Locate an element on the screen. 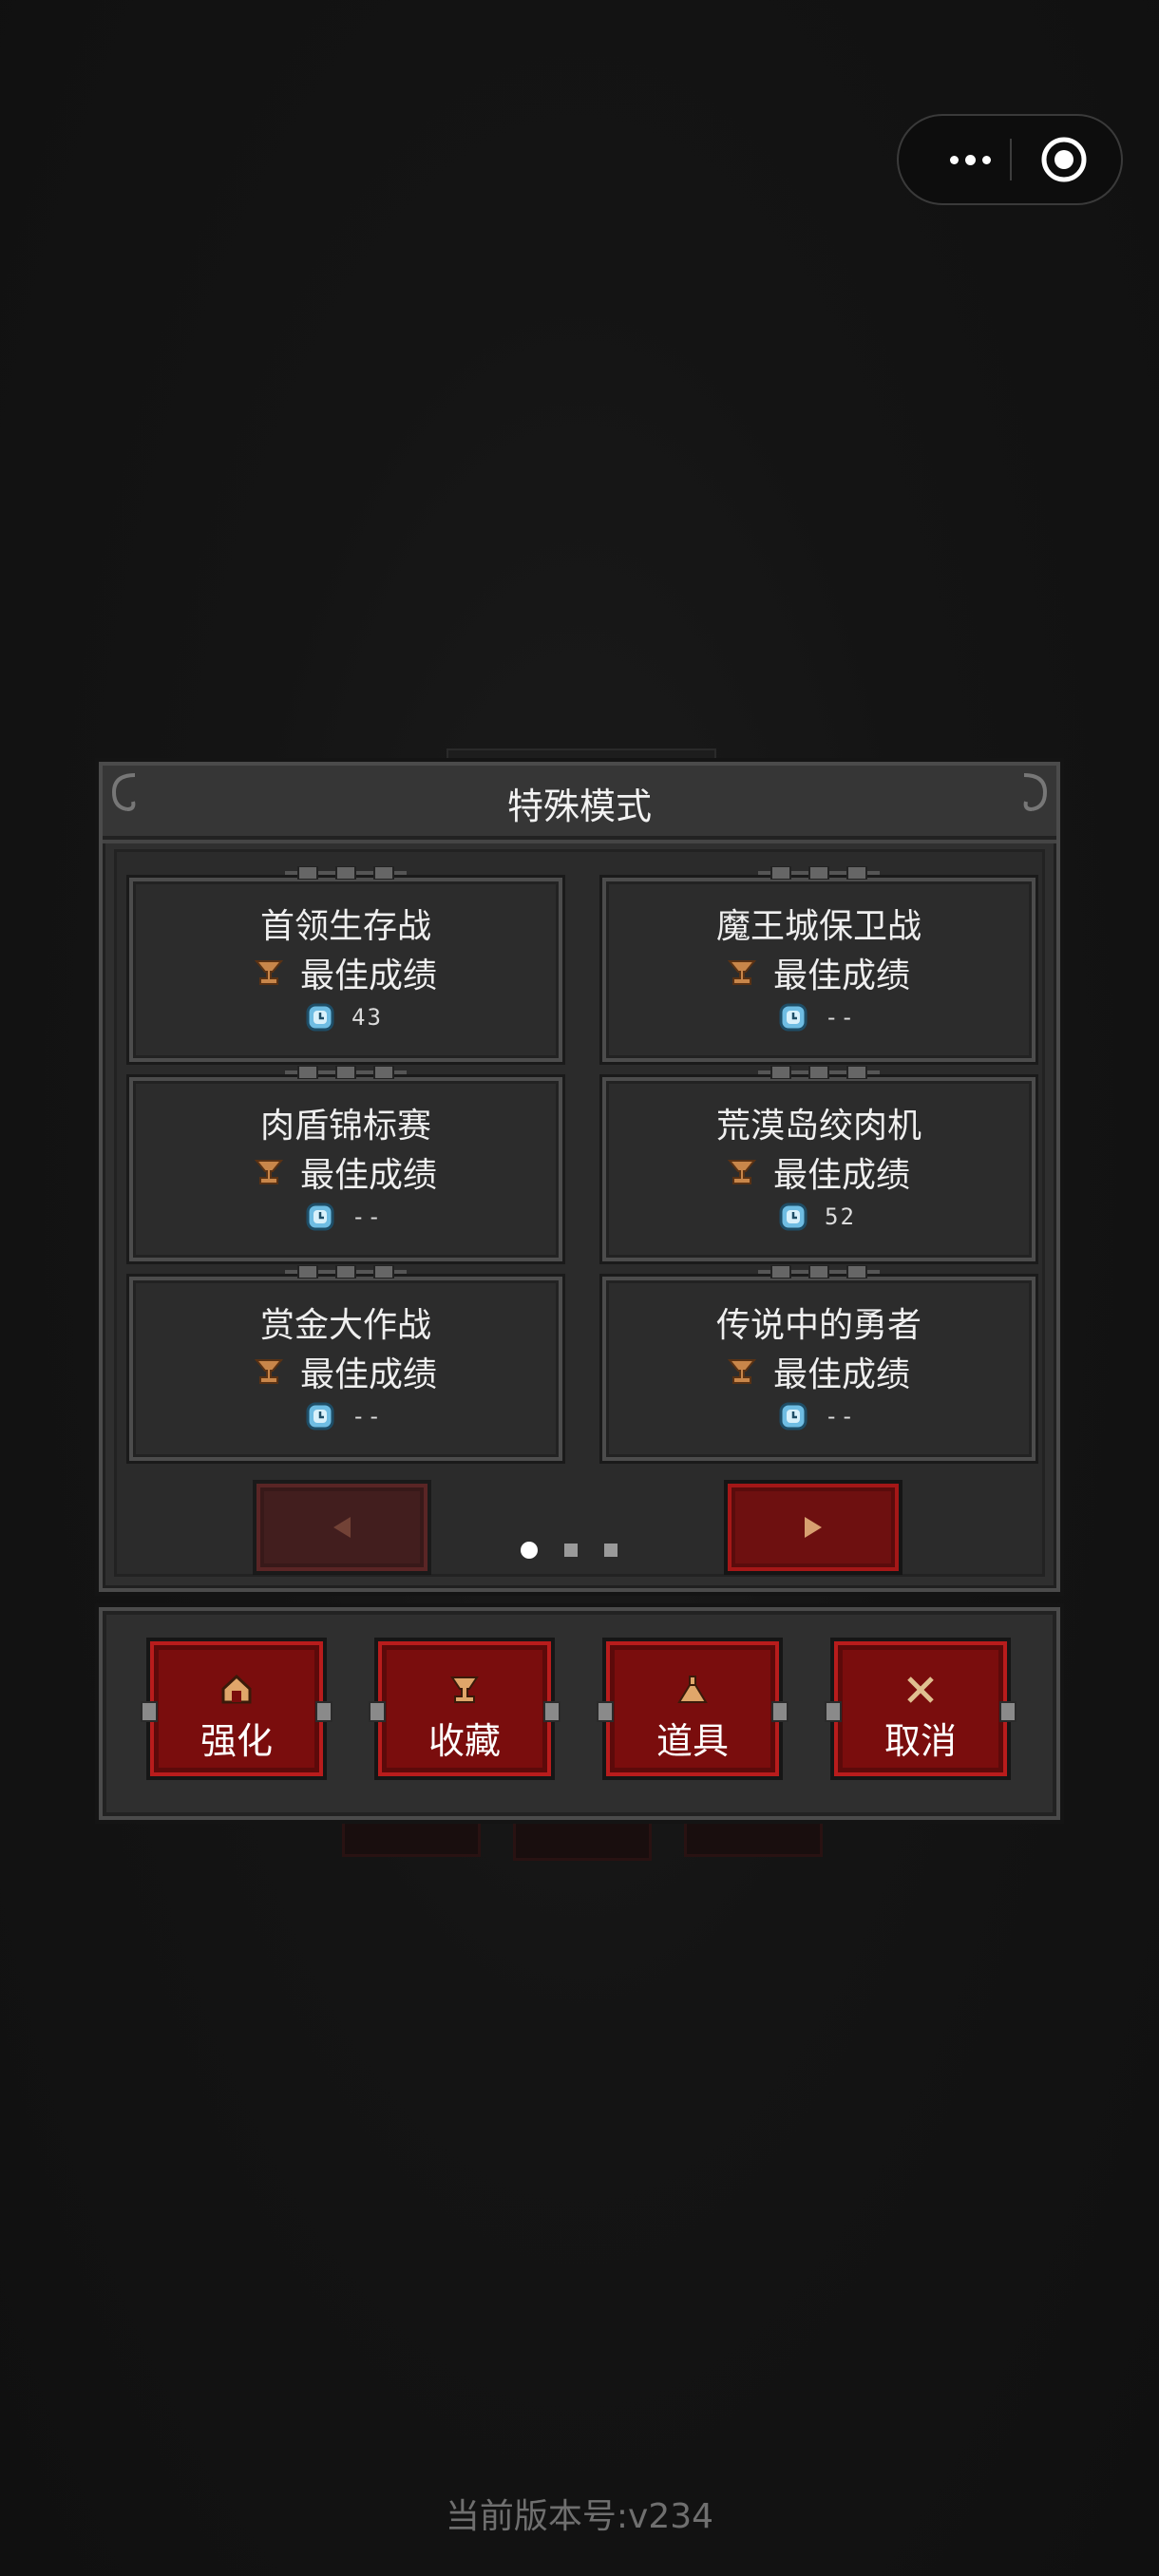 This screenshot has width=1159, height=2576. mode-card: 传说中的勇者最佳成绩 -- is located at coordinates (819, 1363).